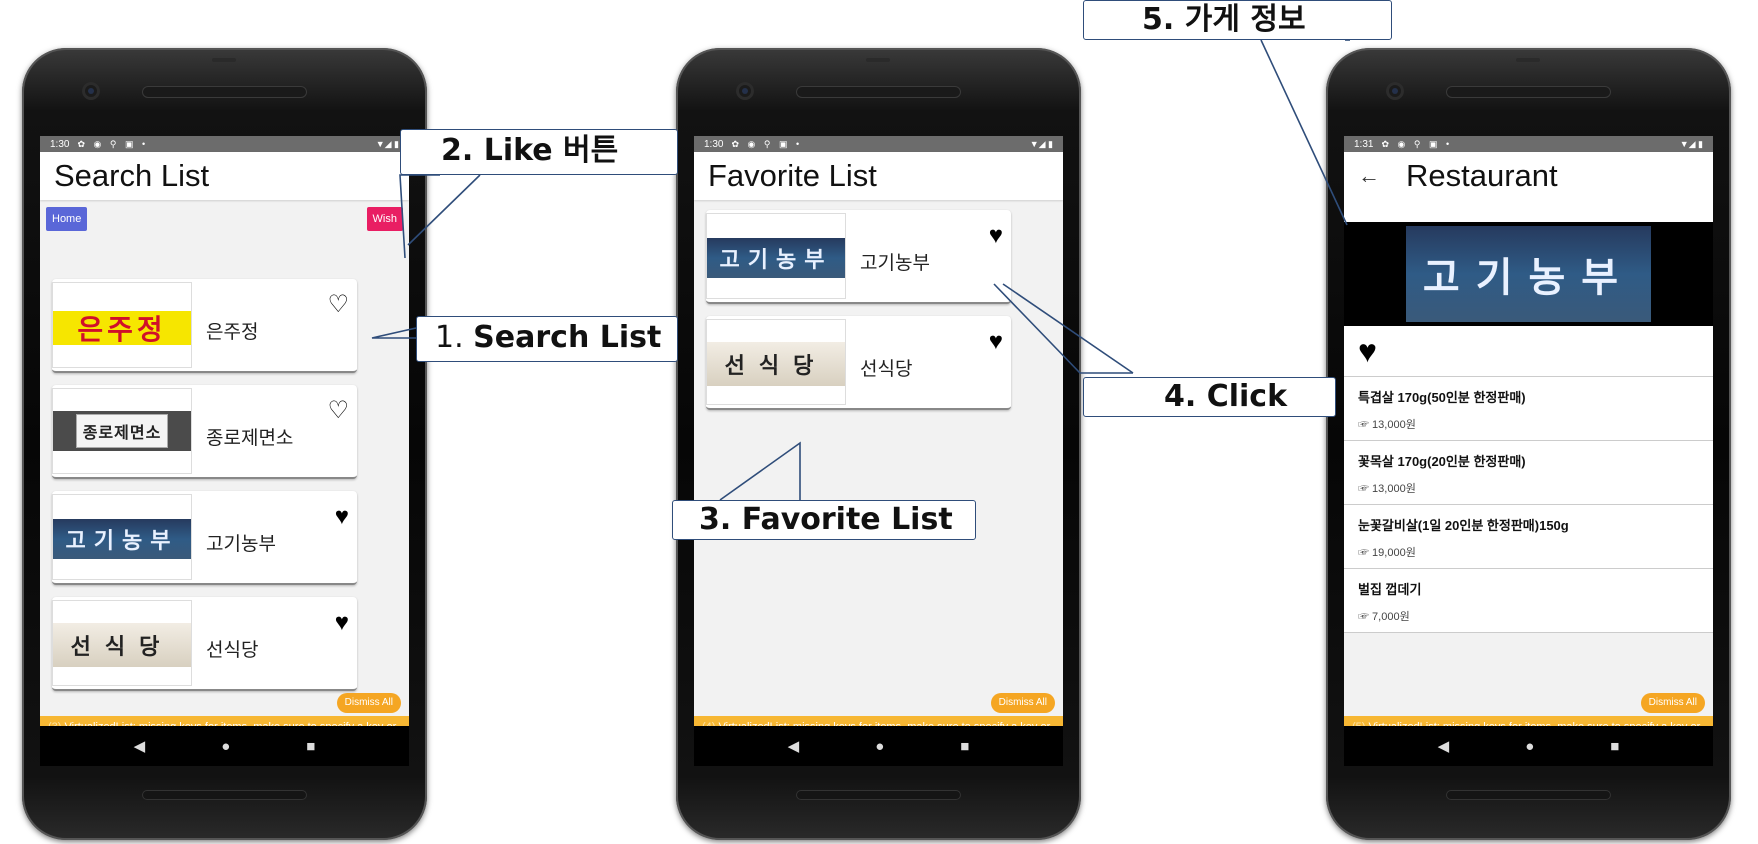  Describe the element at coordinates (1528, 537) in the screenshot. I see `menu-item: 눈꽃갈비살(1일 20인분 한정판매)150g ☞ 19,000원` at that location.